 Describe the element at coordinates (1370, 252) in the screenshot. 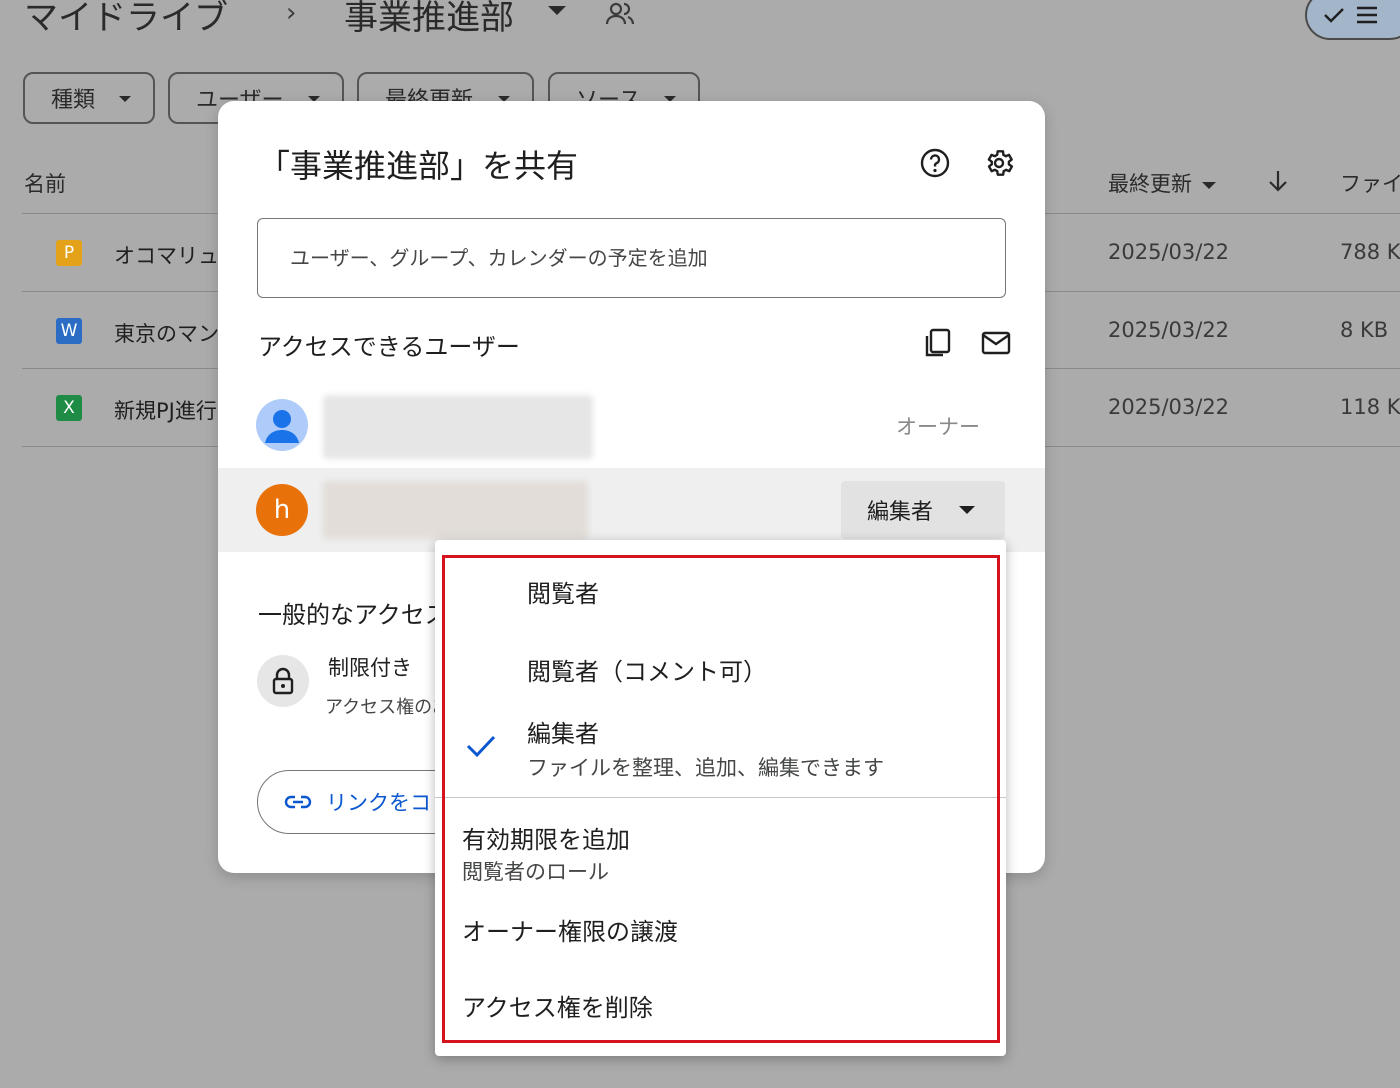

I see `file-size: 788 KB` at that location.